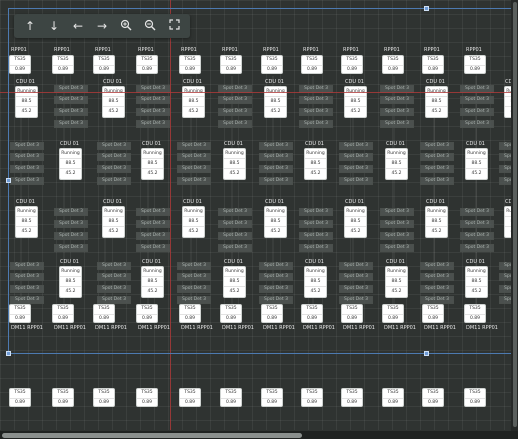 This screenshot has width=518, height=439. I want to click on pan-up-button: ↑, so click(30, 26).